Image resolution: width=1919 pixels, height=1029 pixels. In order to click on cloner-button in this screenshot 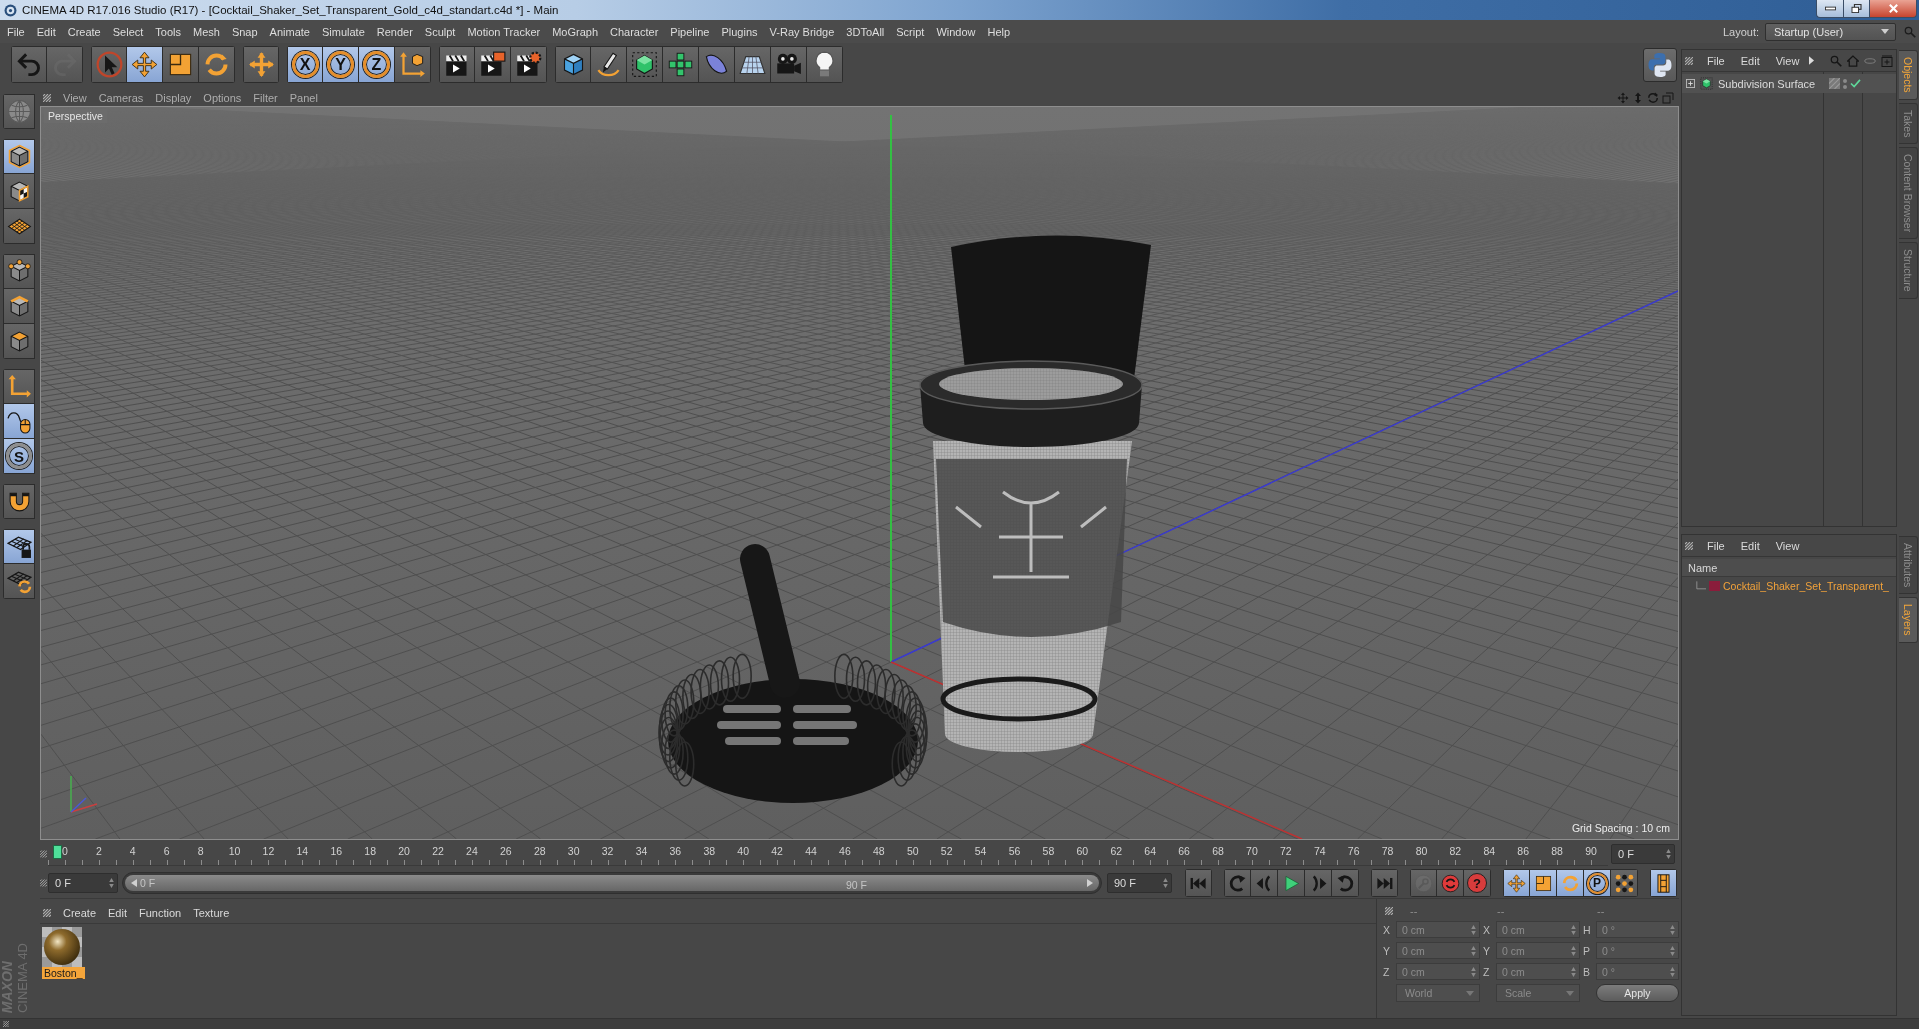, I will do `click(681, 64)`.